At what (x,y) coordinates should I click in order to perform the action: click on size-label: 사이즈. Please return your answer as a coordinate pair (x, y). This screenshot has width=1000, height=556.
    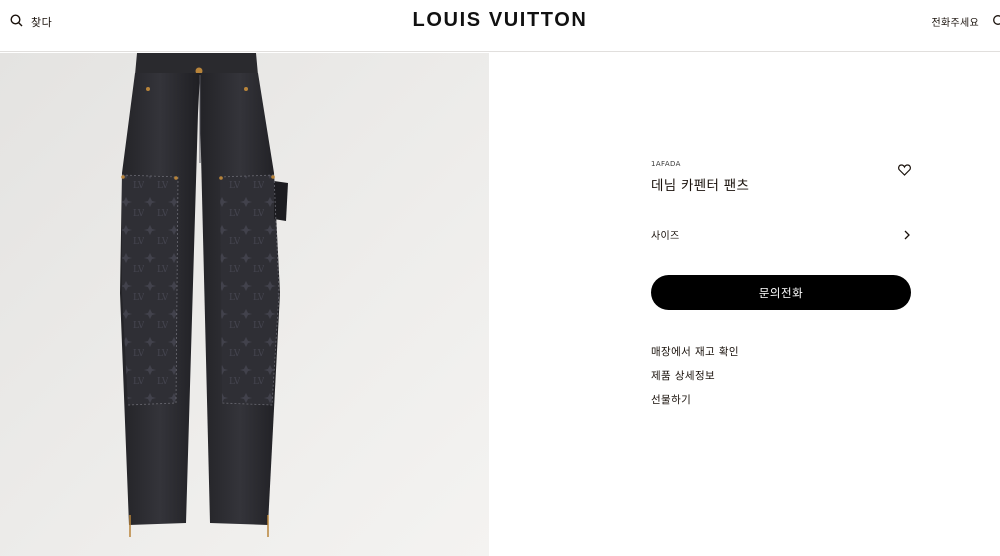
    Looking at the image, I should click on (665, 236).